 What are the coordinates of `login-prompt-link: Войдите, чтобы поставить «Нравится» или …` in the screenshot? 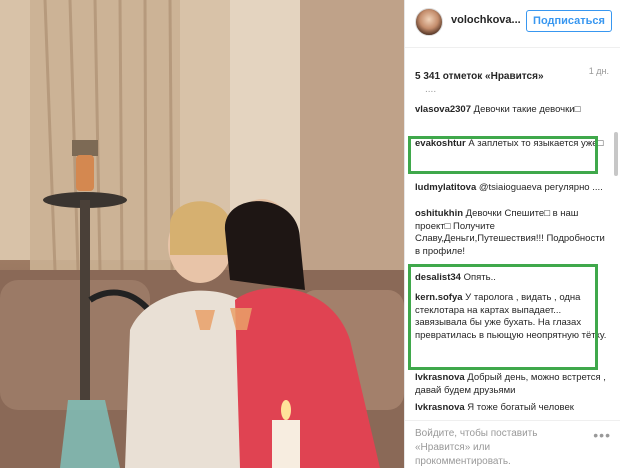 It's located at (495, 447).